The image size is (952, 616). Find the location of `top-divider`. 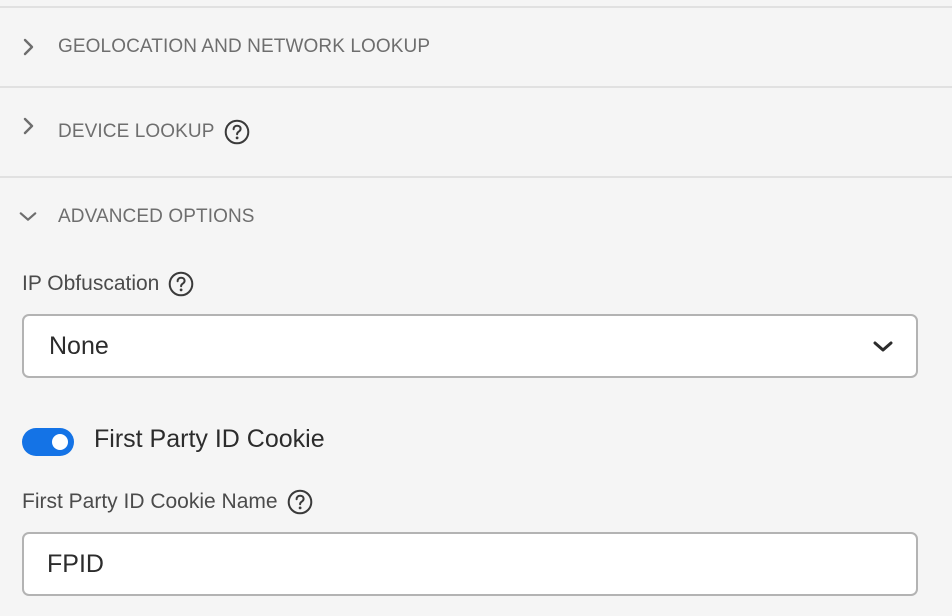

top-divider is located at coordinates (476, 7).